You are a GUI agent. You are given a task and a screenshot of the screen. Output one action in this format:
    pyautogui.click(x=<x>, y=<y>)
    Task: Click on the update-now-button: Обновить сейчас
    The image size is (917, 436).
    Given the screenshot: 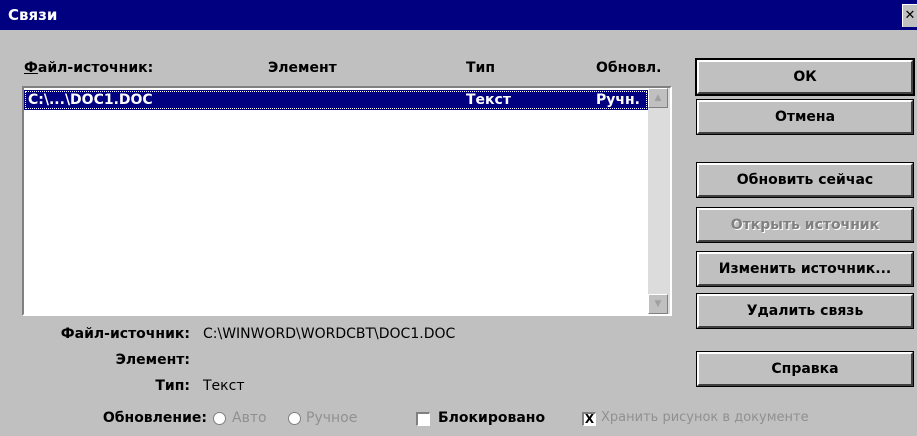 What is the action you would take?
    pyautogui.click(x=805, y=180)
    